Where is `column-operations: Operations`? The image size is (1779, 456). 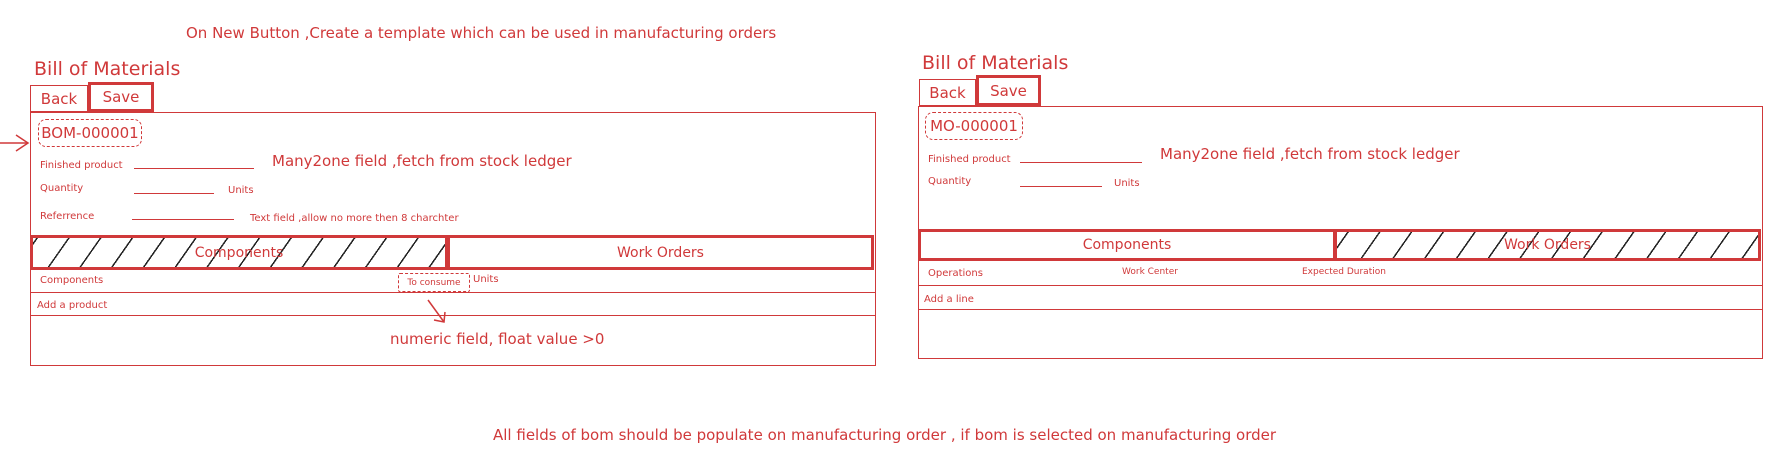
column-operations: Operations is located at coordinates (955, 273).